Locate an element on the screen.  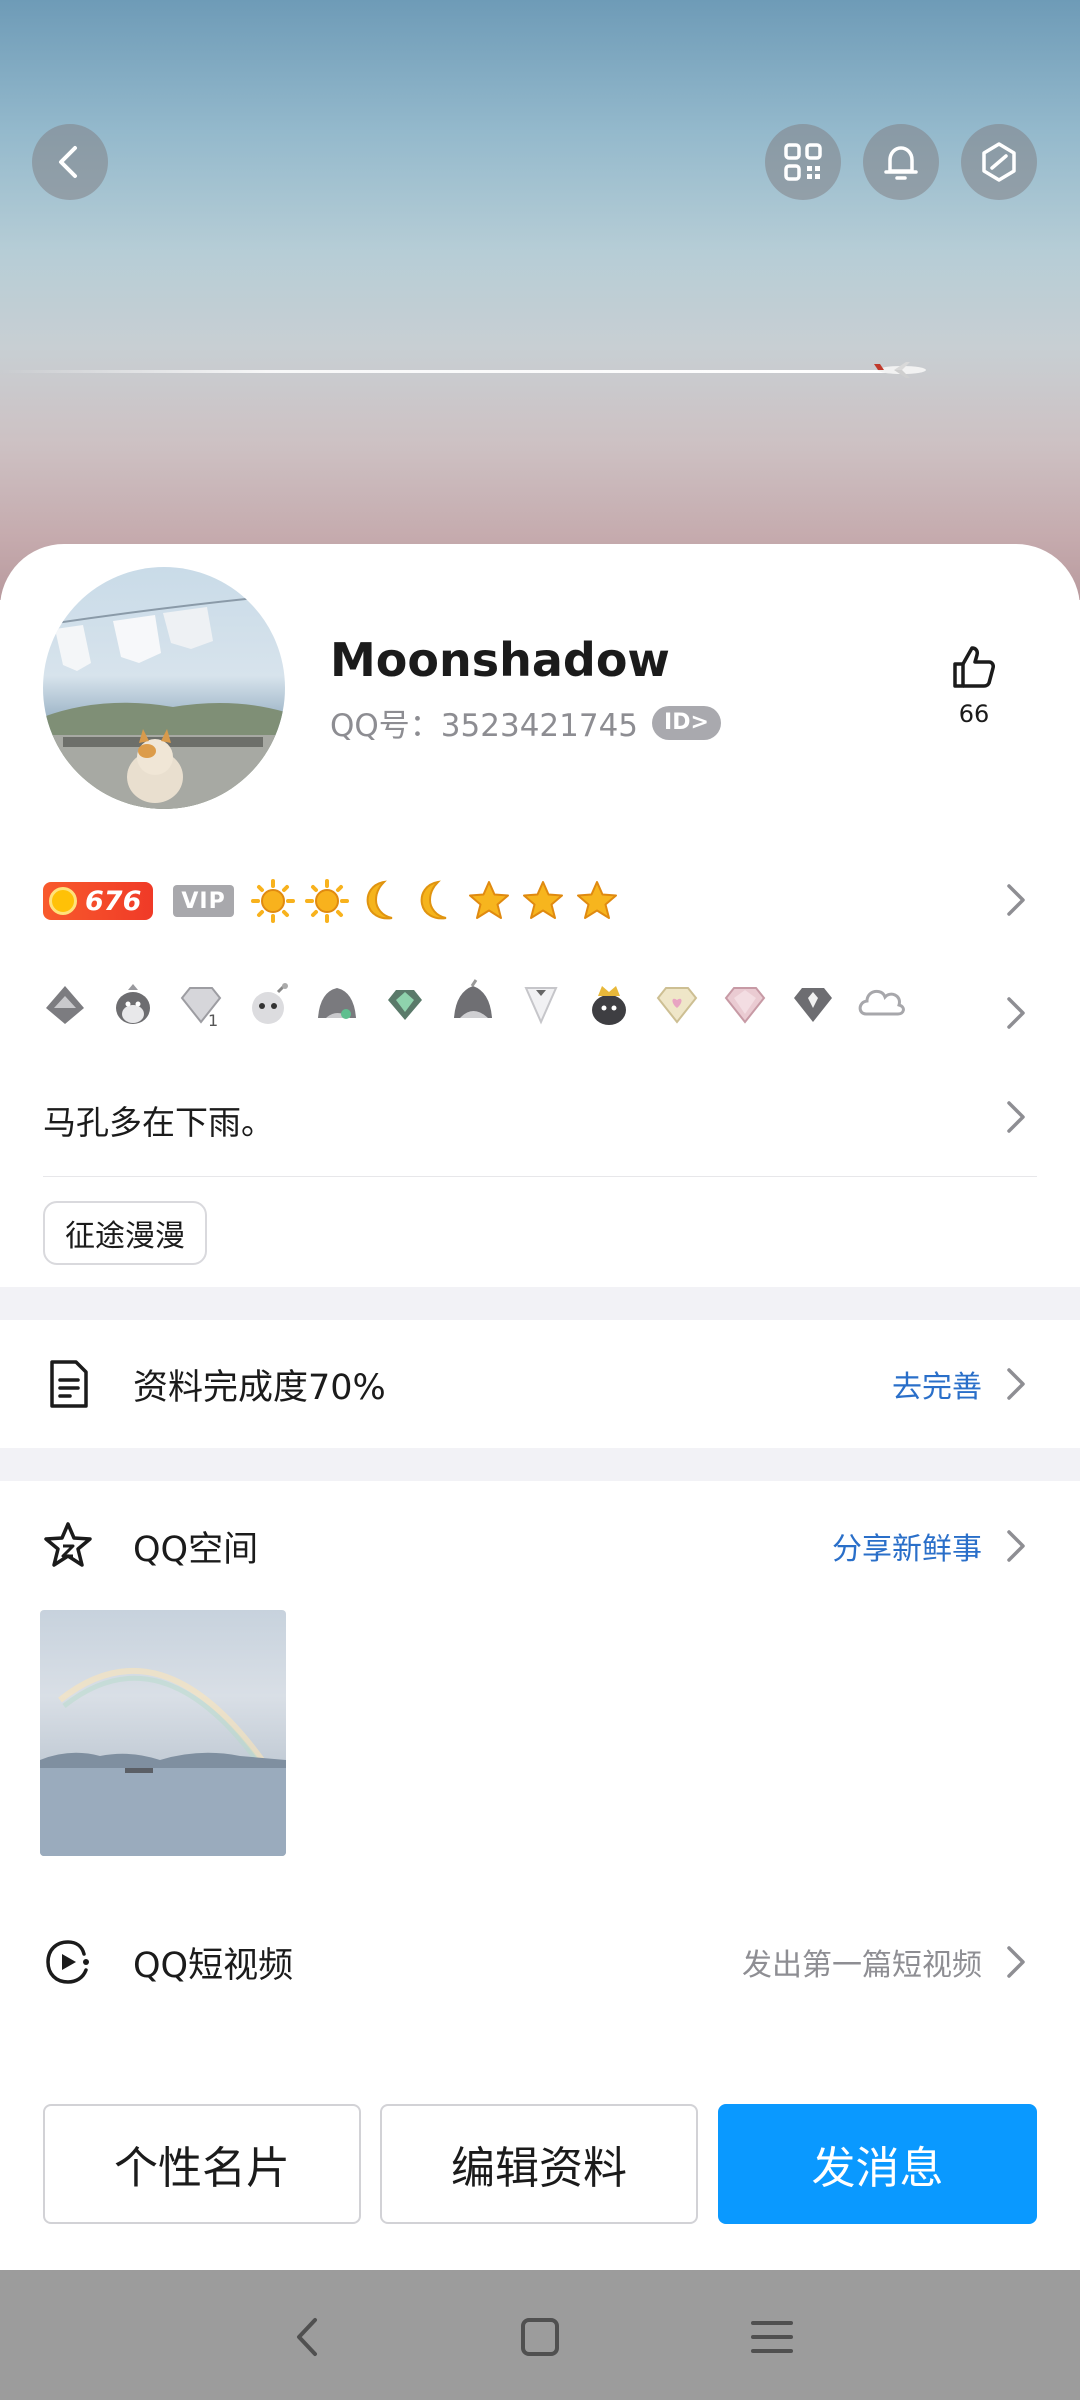
penguin-badge-icon is located at coordinates (133, 1004).